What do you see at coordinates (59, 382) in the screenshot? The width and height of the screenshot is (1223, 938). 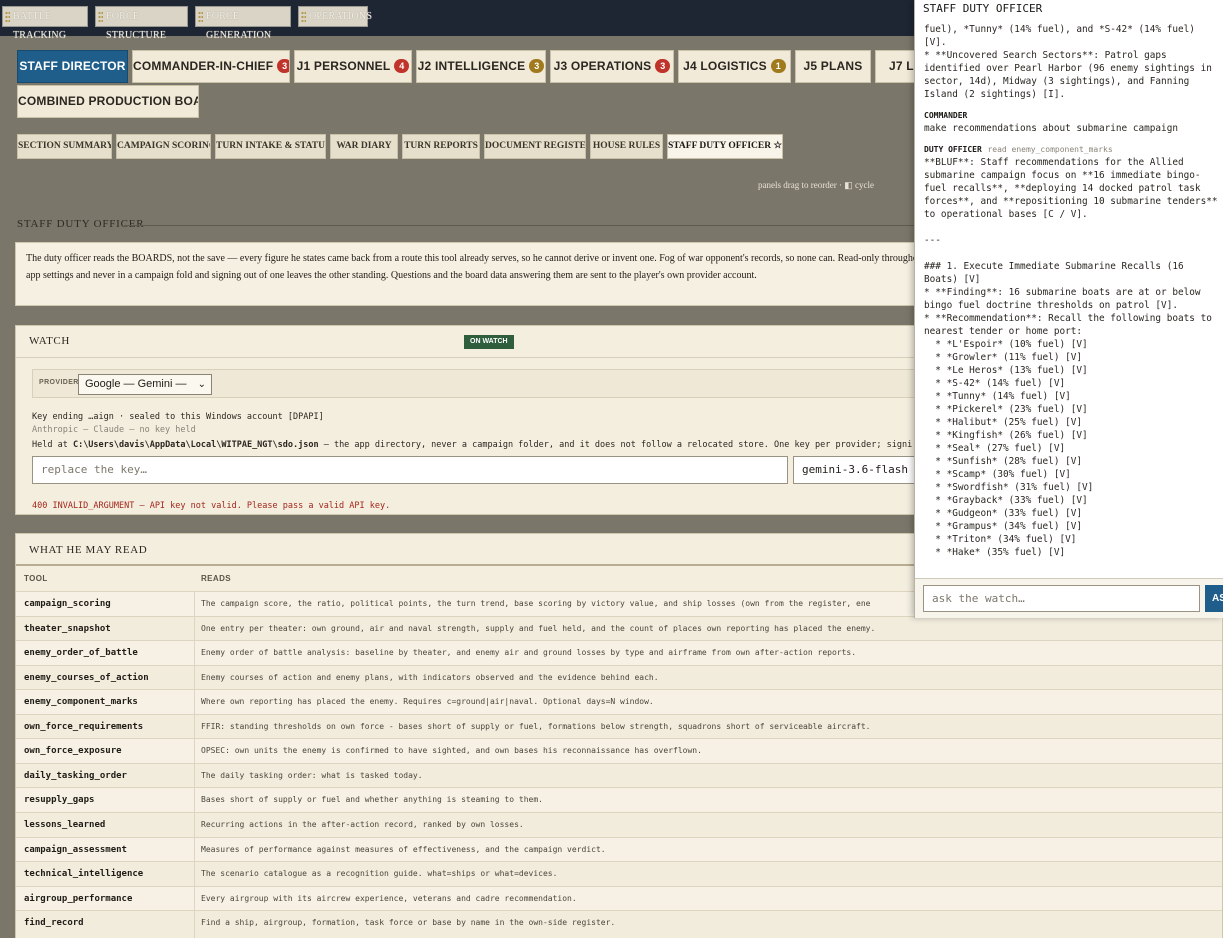 I see `provider-label: PROVIDER` at bounding box center [59, 382].